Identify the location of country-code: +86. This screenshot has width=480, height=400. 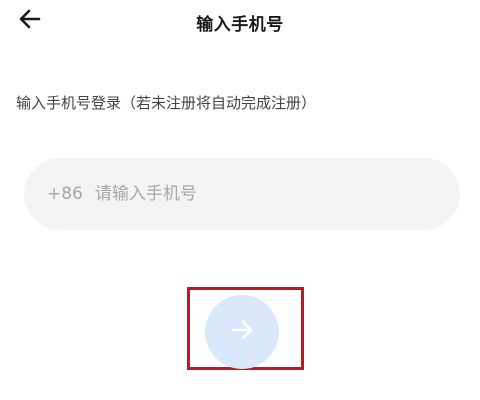
(65, 194).